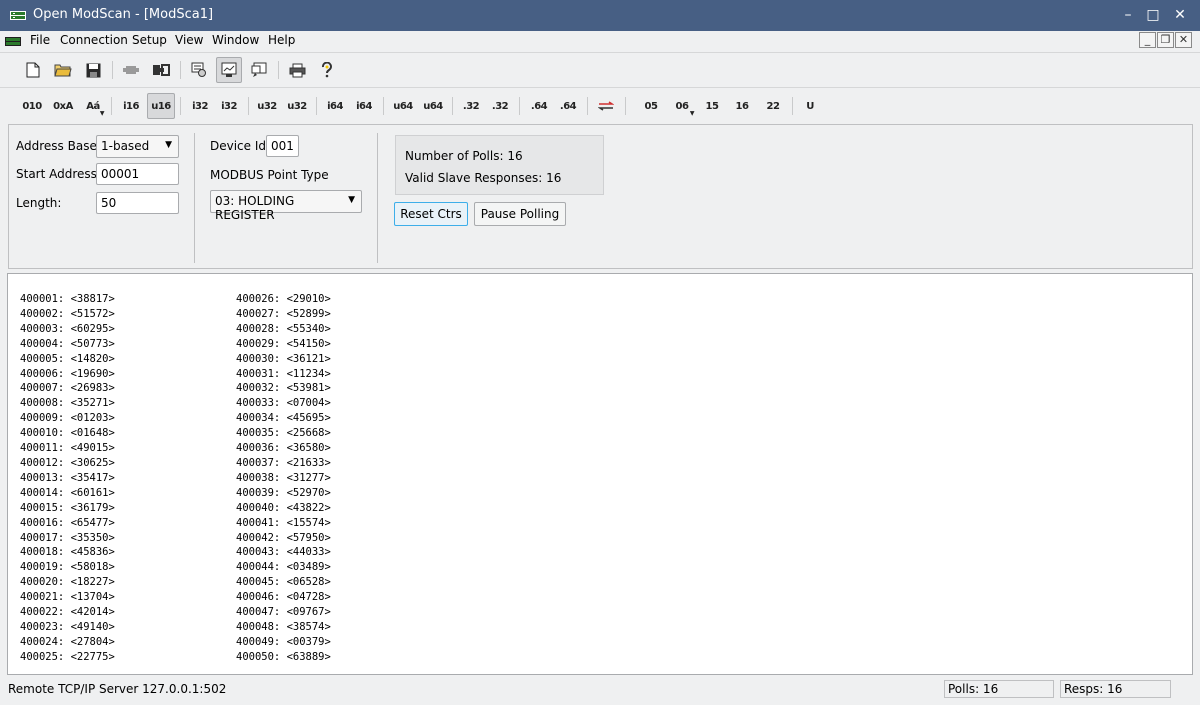  Describe the element at coordinates (327, 70) in the screenshot. I see `help-icon` at that location.